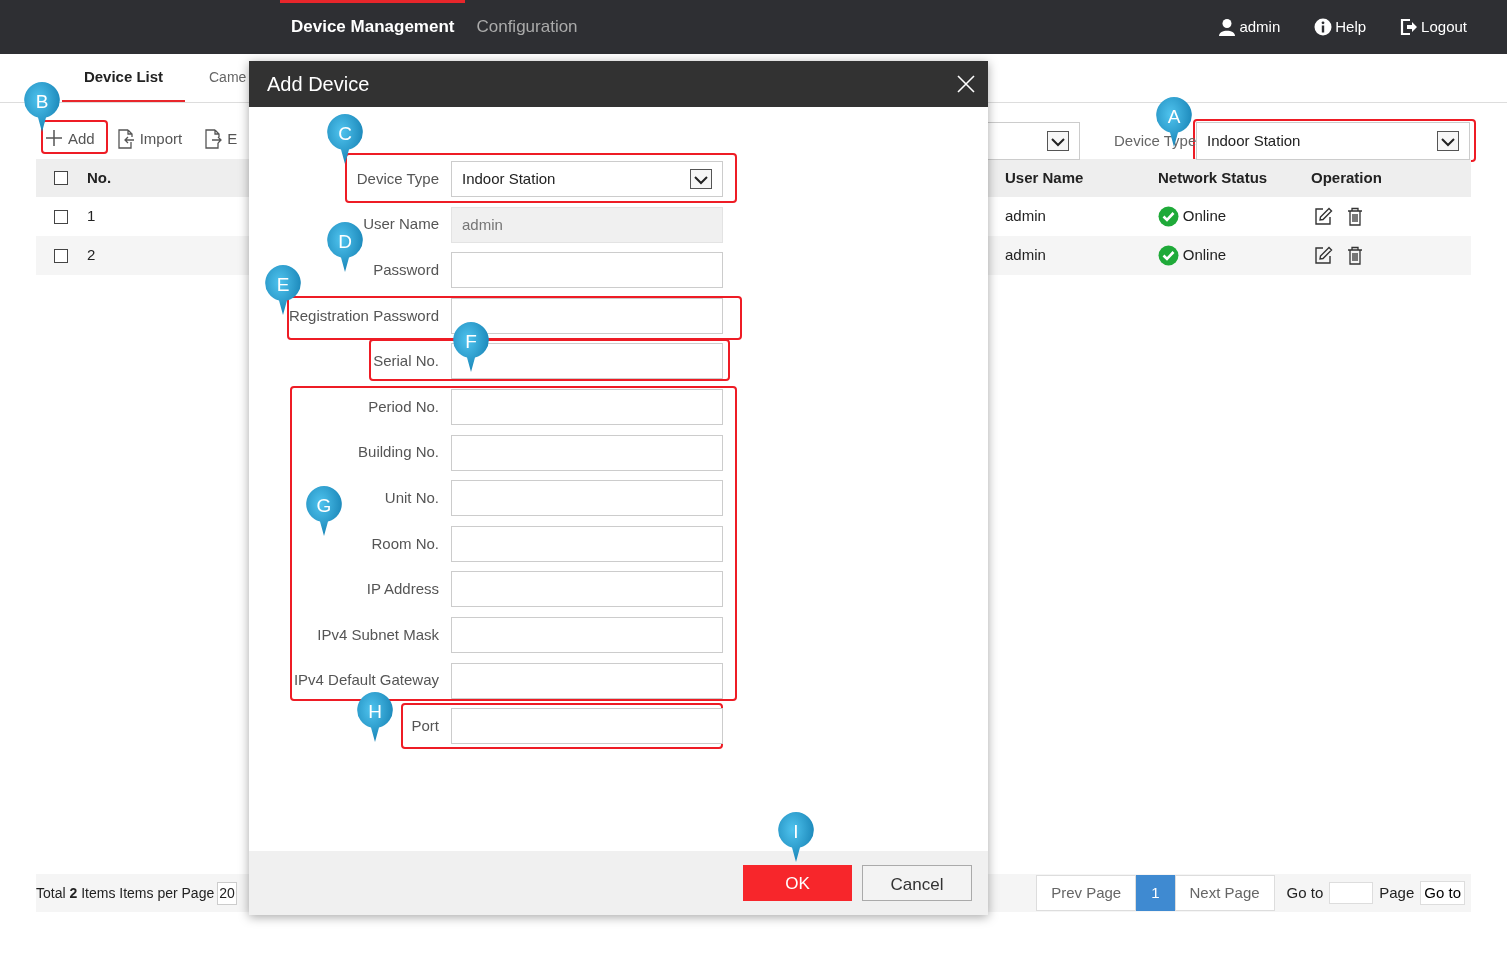 The image size is (1507, 971). I want to click on field-label: Building No., so click(398, 452).